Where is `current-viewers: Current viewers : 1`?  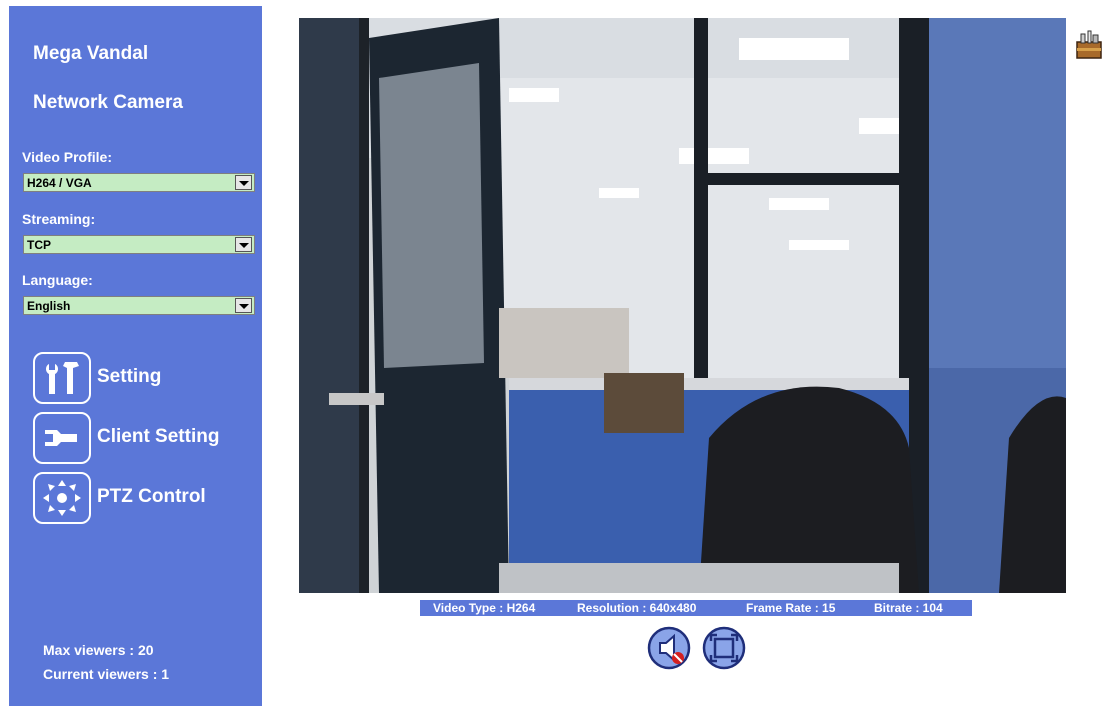 current-viewers: Current viewers : 1 is located at coordinates (106, 674).